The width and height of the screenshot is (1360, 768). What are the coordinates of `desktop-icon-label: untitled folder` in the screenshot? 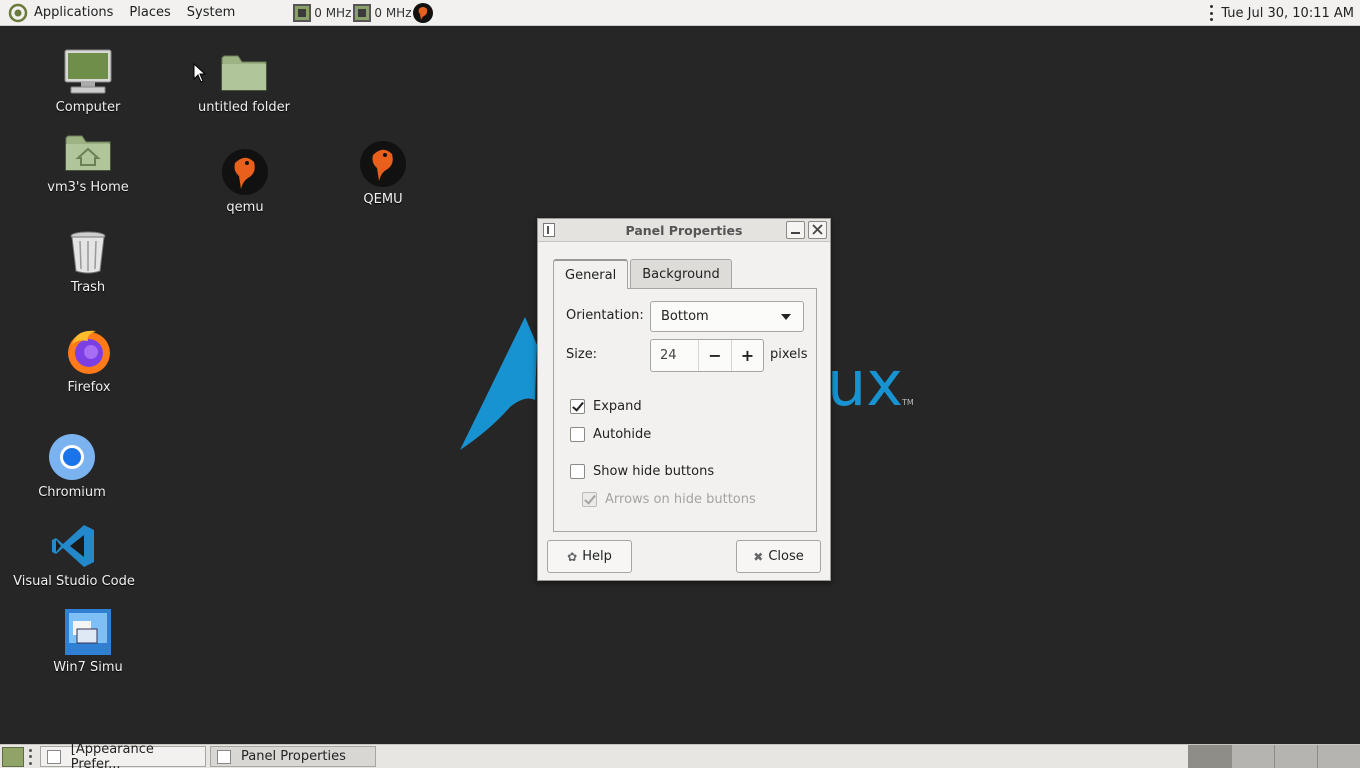 It's located at (243, 107).